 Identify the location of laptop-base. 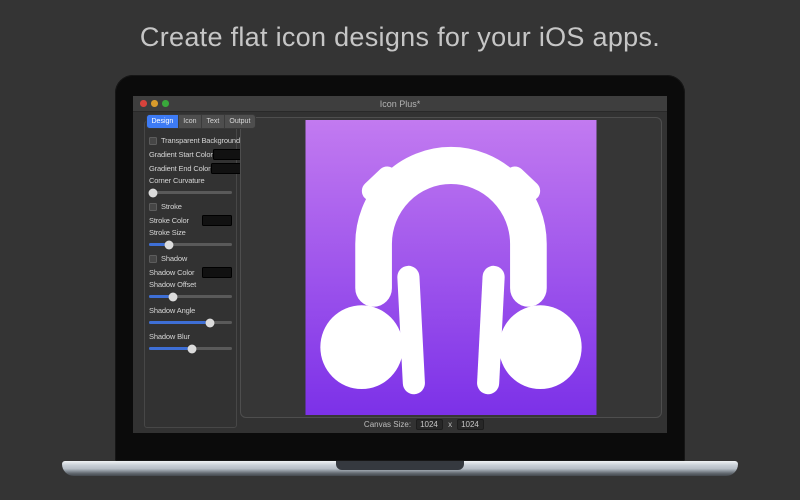
(400, 468).